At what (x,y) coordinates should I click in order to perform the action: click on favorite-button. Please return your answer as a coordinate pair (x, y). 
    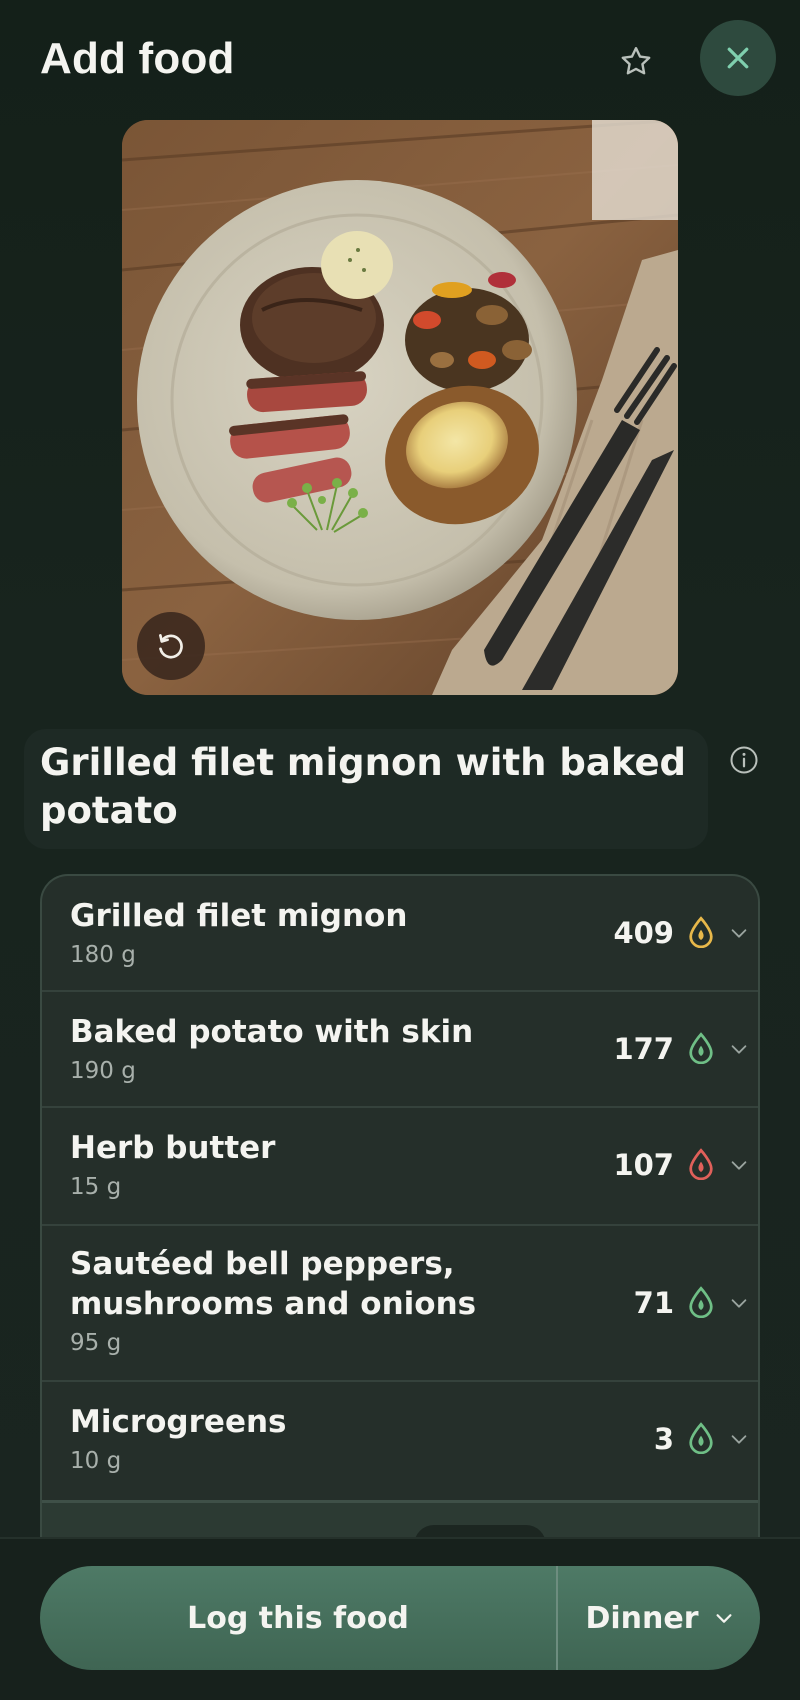
    Looking at the image, I should click on (636, 62).